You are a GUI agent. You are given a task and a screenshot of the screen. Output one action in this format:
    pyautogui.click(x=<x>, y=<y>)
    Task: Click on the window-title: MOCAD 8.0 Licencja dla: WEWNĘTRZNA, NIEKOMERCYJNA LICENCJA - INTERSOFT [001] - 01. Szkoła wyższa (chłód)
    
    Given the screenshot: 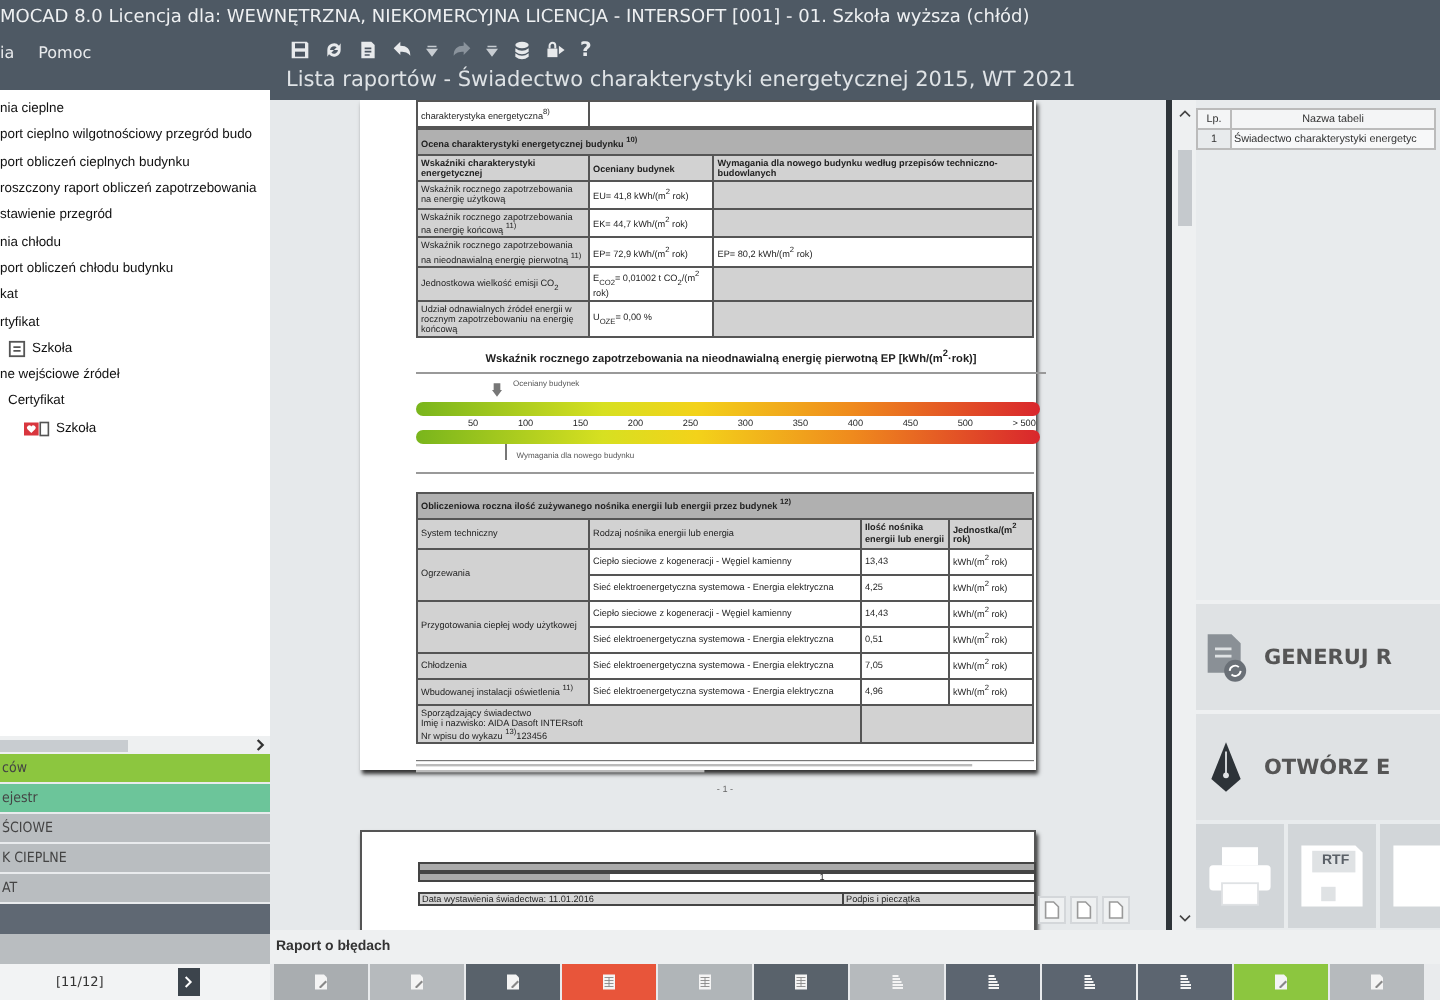 What is the action you would take?
    pyautogui.click(x=515, y=18)
    